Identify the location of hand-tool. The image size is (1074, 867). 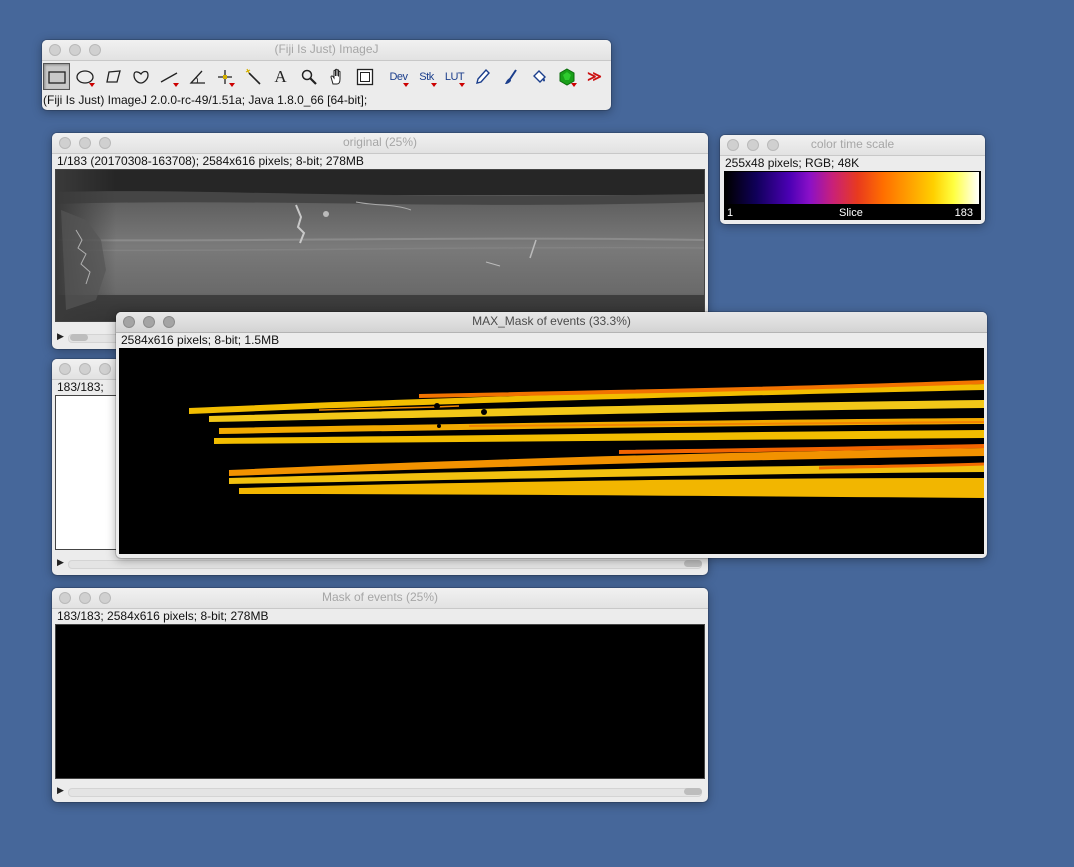
(336, 76).